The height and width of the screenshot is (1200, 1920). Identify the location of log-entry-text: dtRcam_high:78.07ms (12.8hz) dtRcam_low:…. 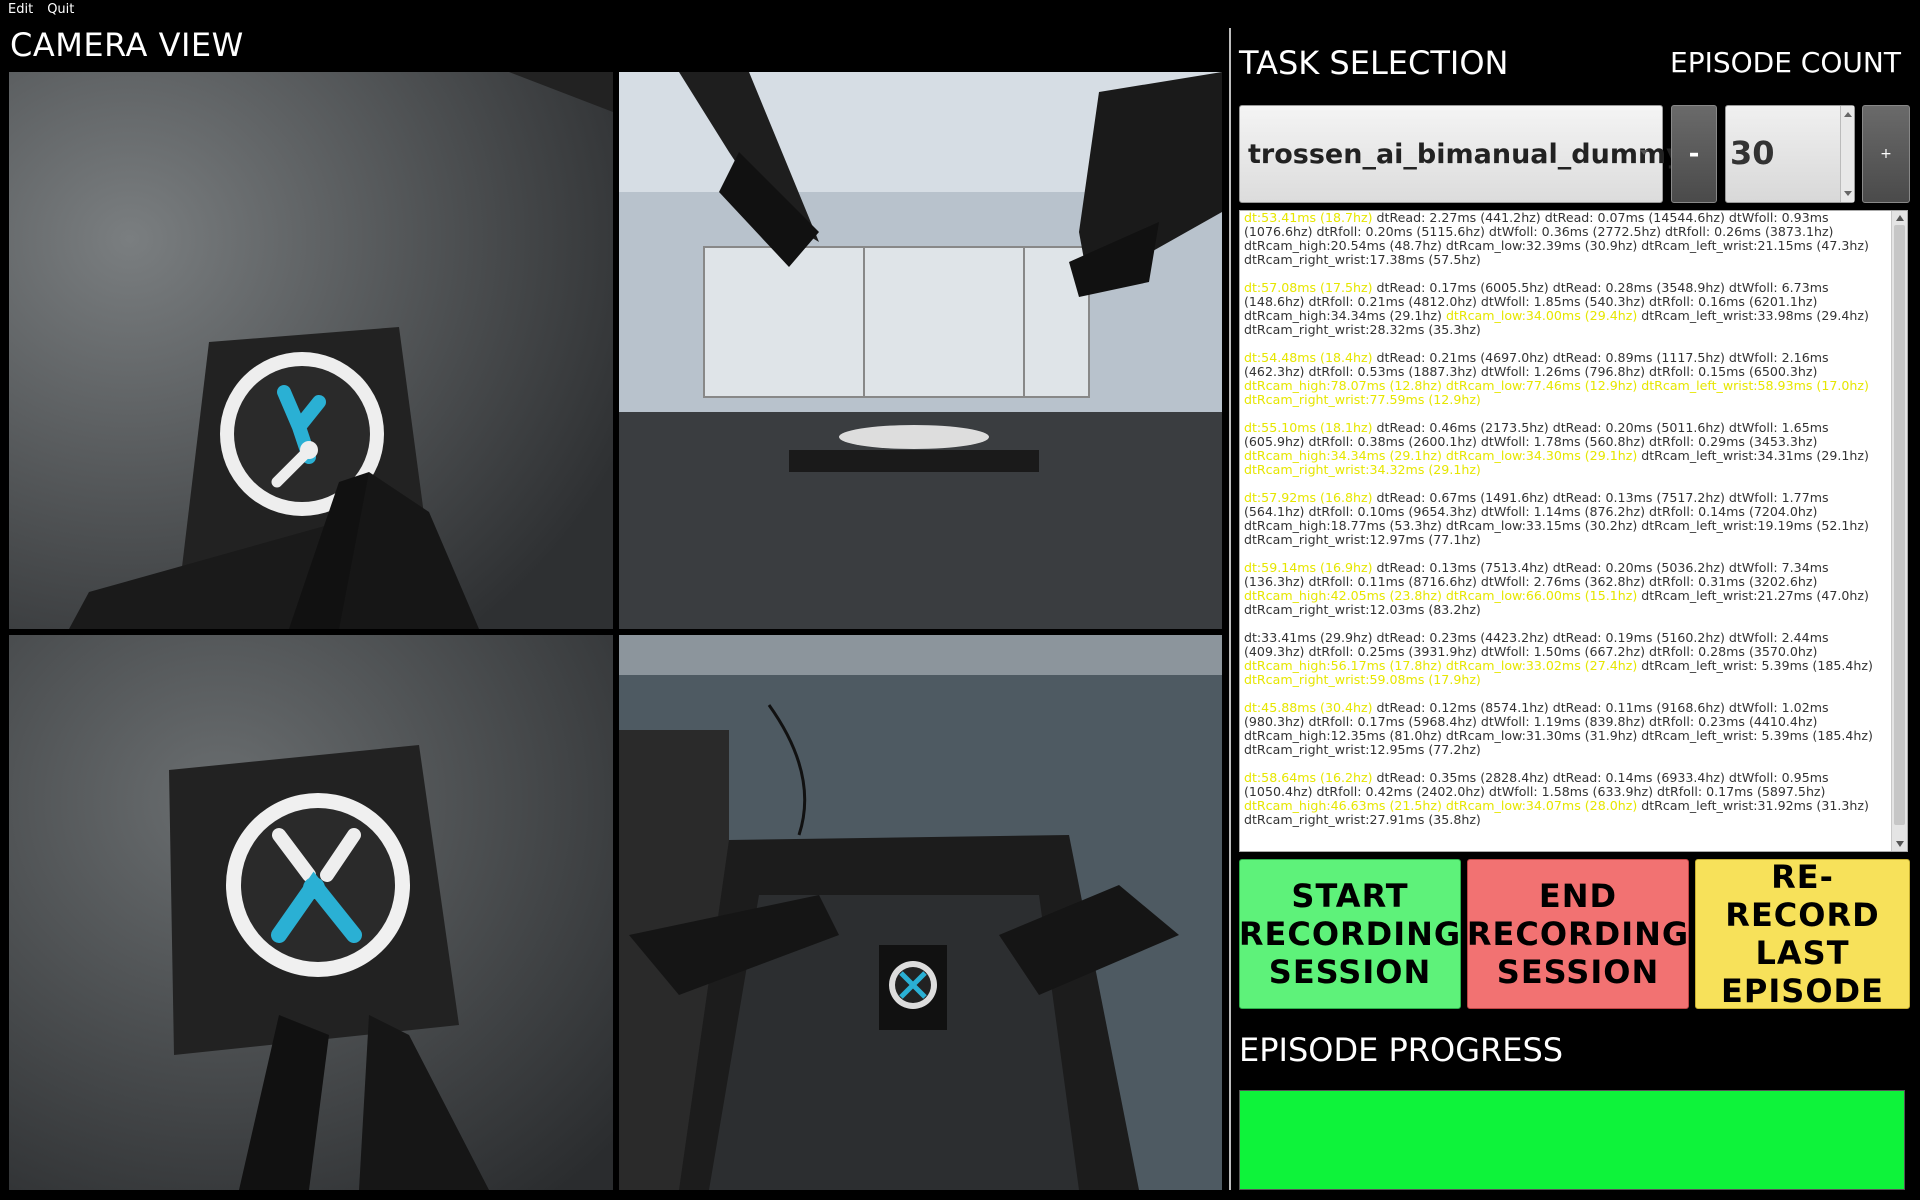
(1556, 392).